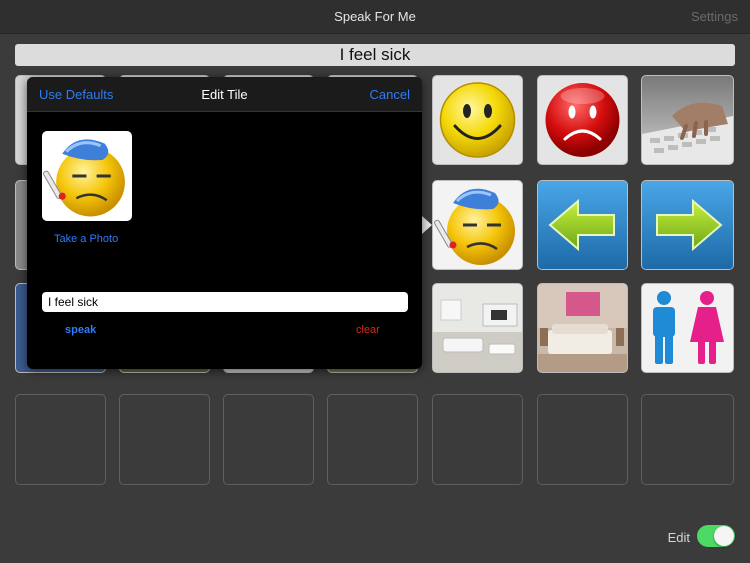 The height and width of the screenshot is (563, 750). I want to click on tile-typing, so click(687, 120).